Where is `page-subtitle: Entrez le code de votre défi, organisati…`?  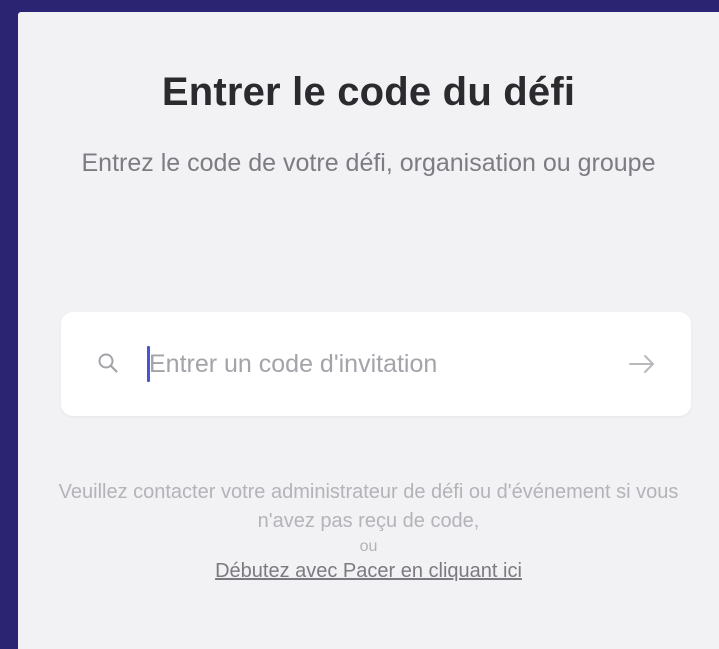
page-subtitle: Entrez le code de votre défi, organisati… is located at coordinates (368, 163).